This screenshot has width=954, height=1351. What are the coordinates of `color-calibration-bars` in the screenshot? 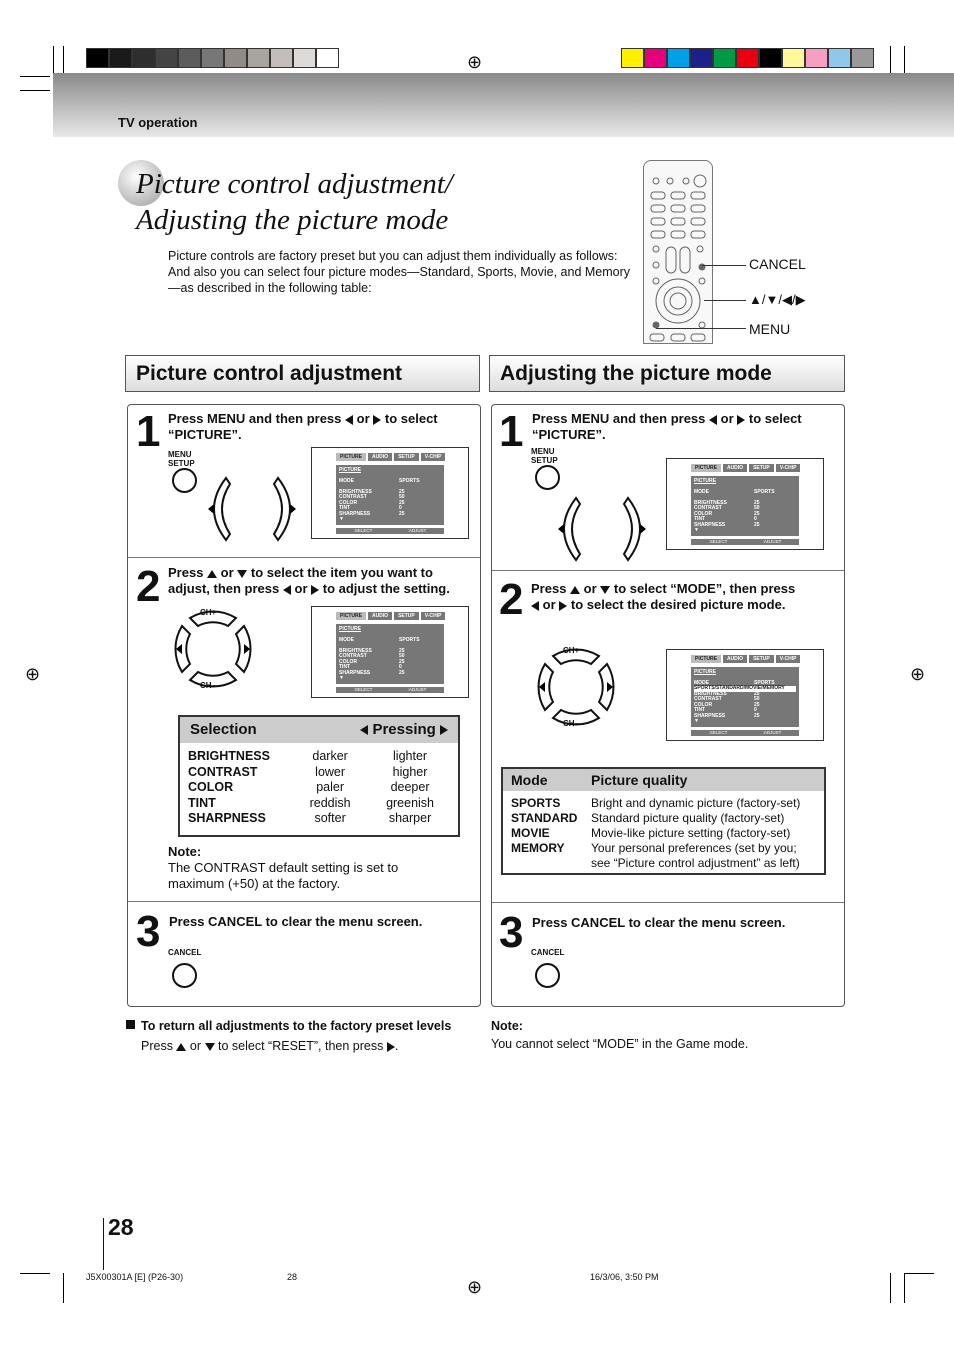 It's located at (747, 58).